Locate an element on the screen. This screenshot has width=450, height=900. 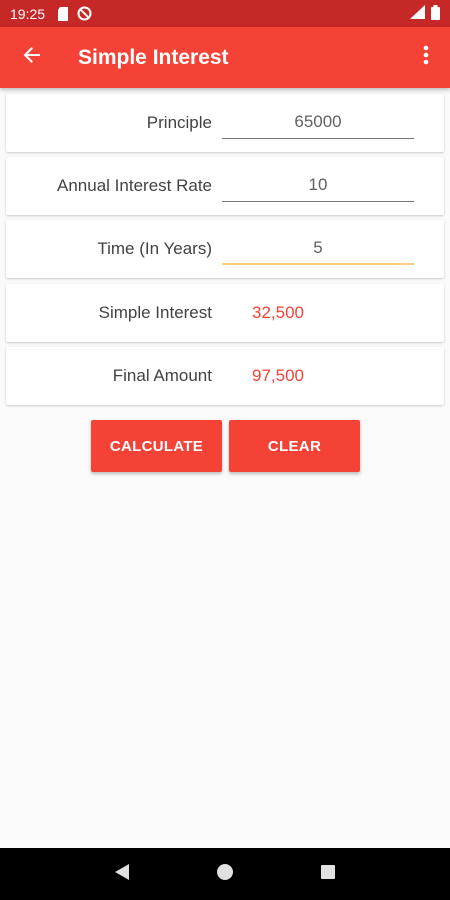
calculate-button: CALCULATE is located at coordinates (156, 446).